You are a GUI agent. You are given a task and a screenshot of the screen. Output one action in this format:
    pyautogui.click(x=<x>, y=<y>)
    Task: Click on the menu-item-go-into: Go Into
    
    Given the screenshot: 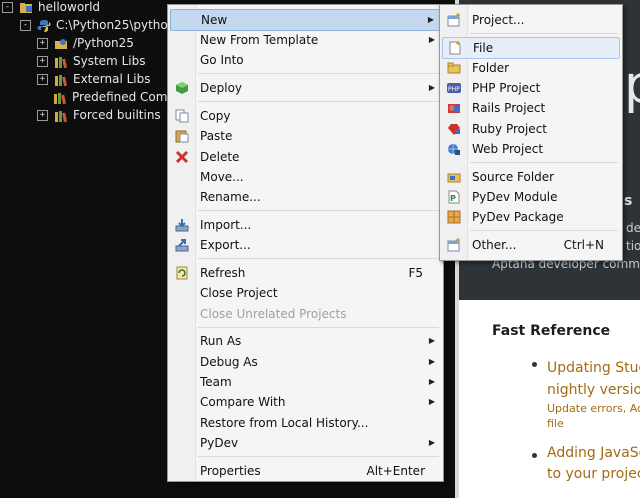 What is the action you would take?
    pyautogui.click(x=305, y=60)
    